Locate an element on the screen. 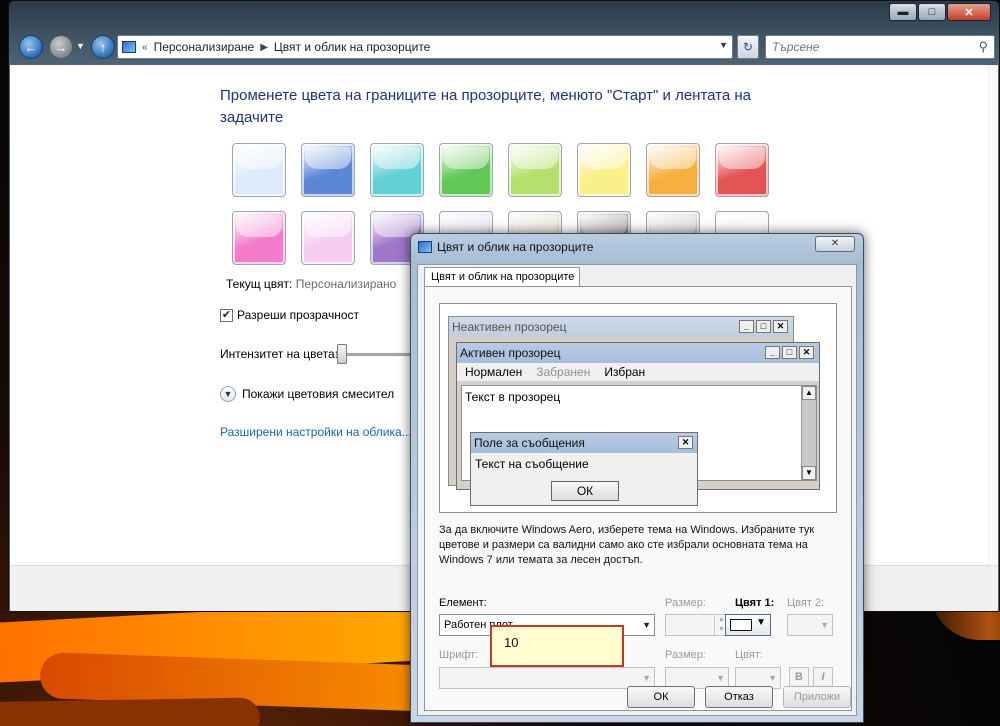 The image size is (1000, 726). preview-message-text: Текст на съобщение is located at coordinates (532, 464).